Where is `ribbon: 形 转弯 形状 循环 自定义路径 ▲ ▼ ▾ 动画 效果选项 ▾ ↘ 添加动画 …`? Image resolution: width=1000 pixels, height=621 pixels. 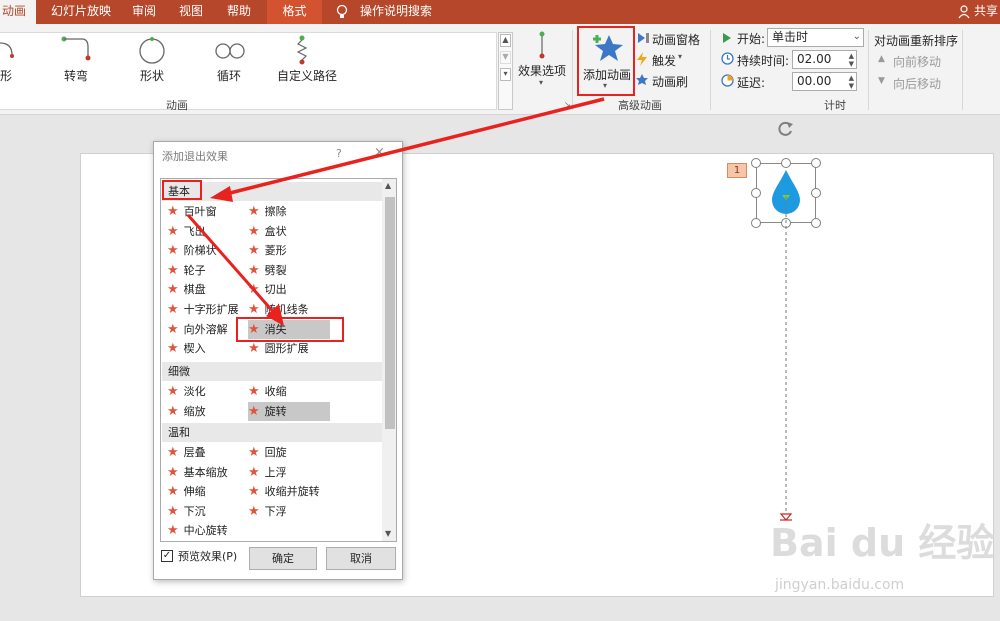
ribbon: 形 转弯 形状 循环 自定义路径 ▲ ▼ ▾ 动画 效果选项 ▾ ↘ 添加动画 … is located at coordinates (500, 69).